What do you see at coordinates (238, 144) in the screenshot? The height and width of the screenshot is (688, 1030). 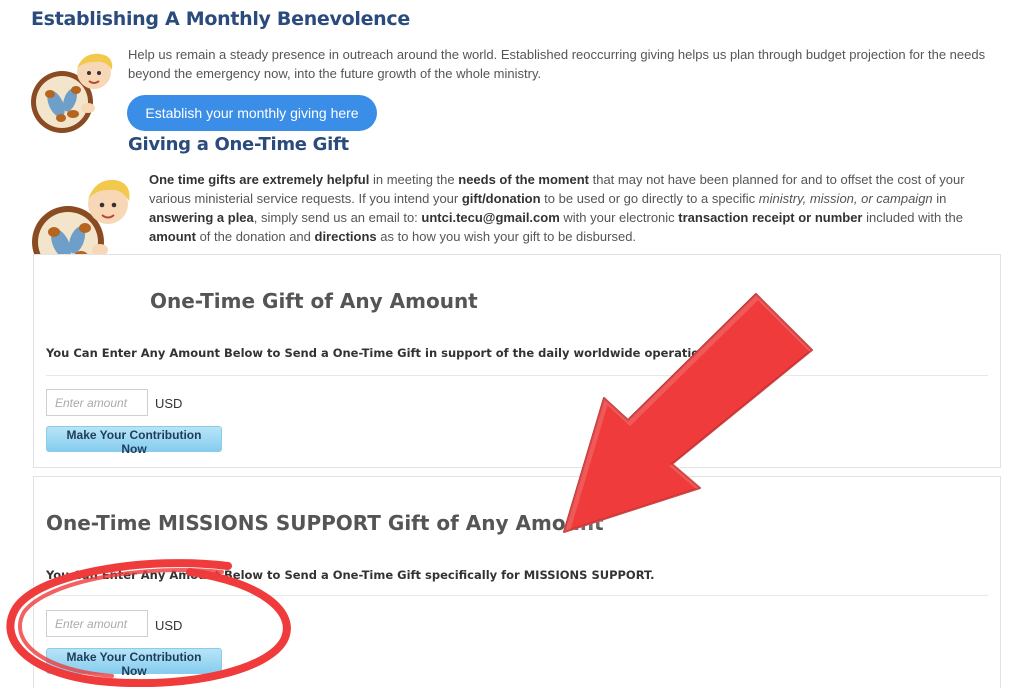 I see `onetime-heading: Giving a One-Time Gift` at bounding box center [238, 144].